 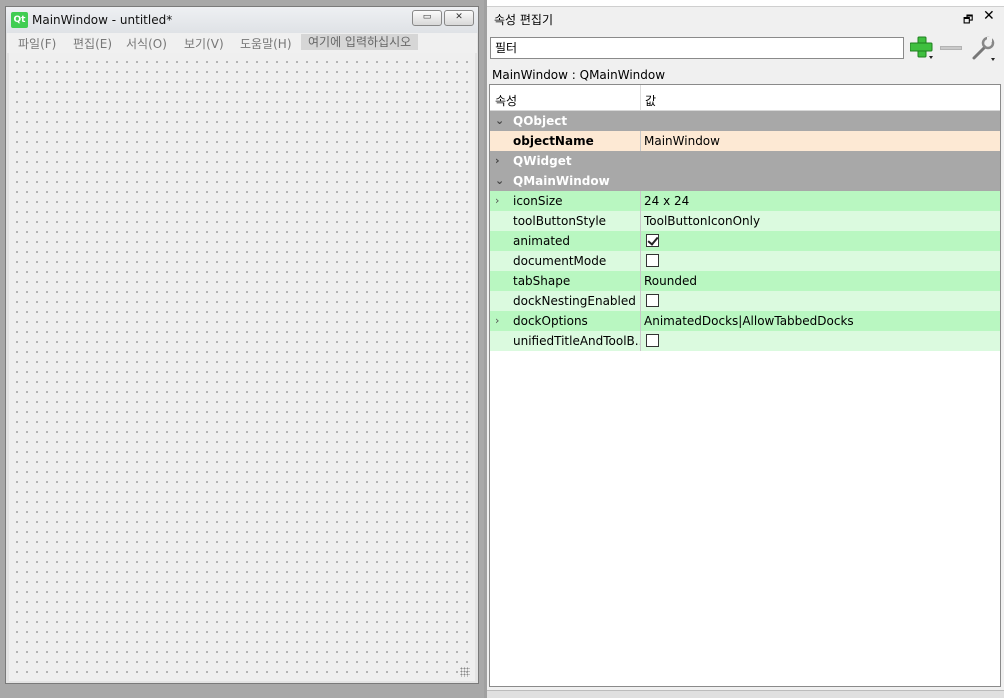 I want to click on property-value: AnimatedDocks|AllowTabbedDocks, so click(x=820, y=321).